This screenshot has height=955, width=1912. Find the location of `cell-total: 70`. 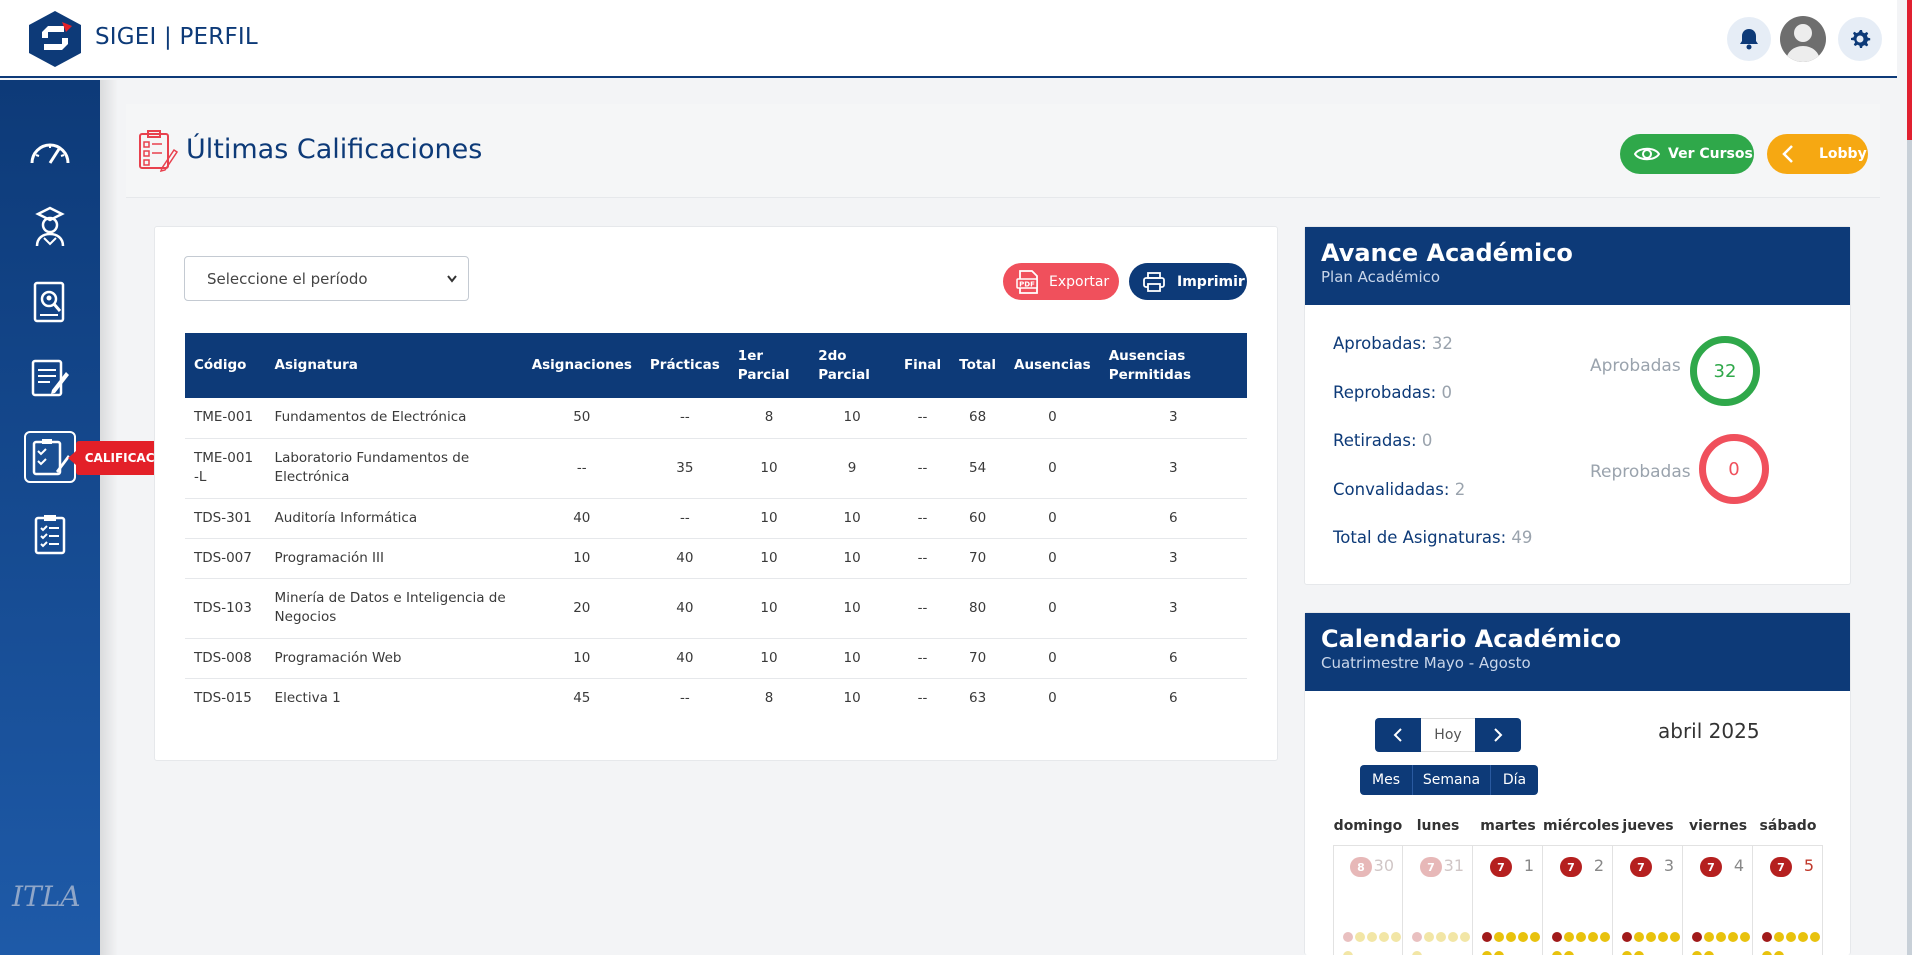

cell-total: 70 is located at coordinates (978, 558).